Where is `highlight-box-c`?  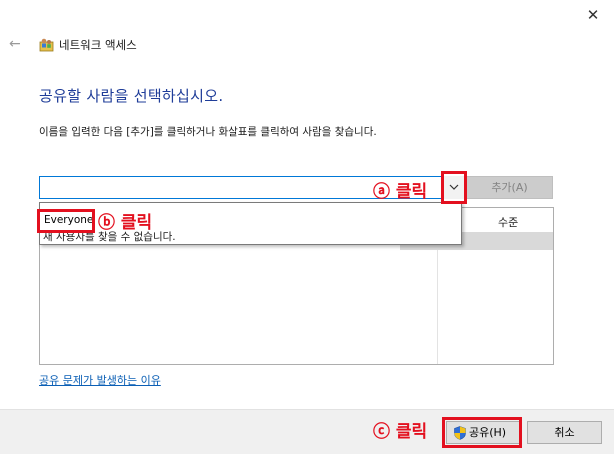
highlight-box-c is located at coordinates (482, 432).